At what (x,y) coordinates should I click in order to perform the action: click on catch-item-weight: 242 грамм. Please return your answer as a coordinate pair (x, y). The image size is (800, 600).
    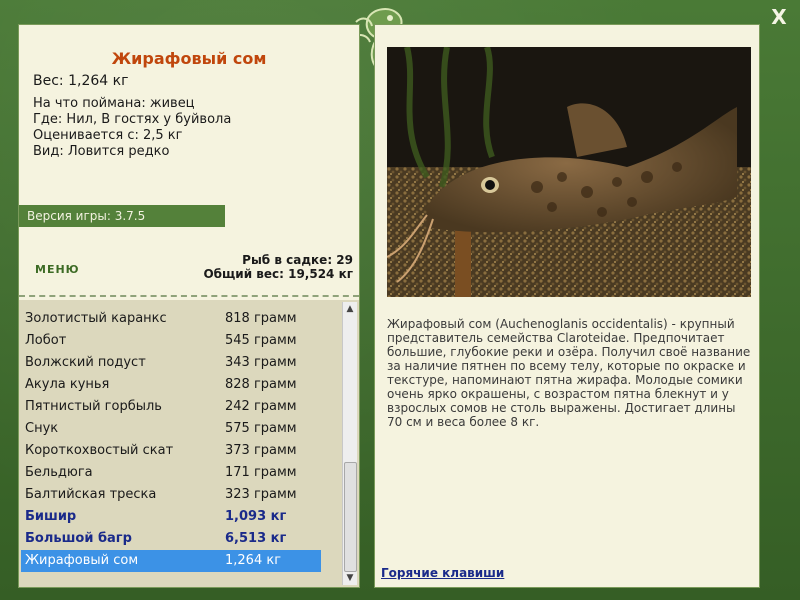
    Looking at the image, I should click on (261, 406).